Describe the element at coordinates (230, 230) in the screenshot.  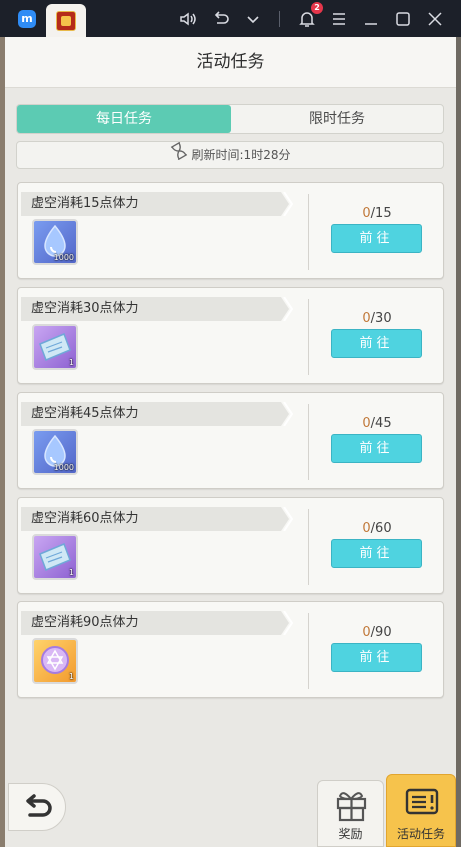
I see `task-item: 虚空消耗15点体力 1000 0/15 前往` at that location.